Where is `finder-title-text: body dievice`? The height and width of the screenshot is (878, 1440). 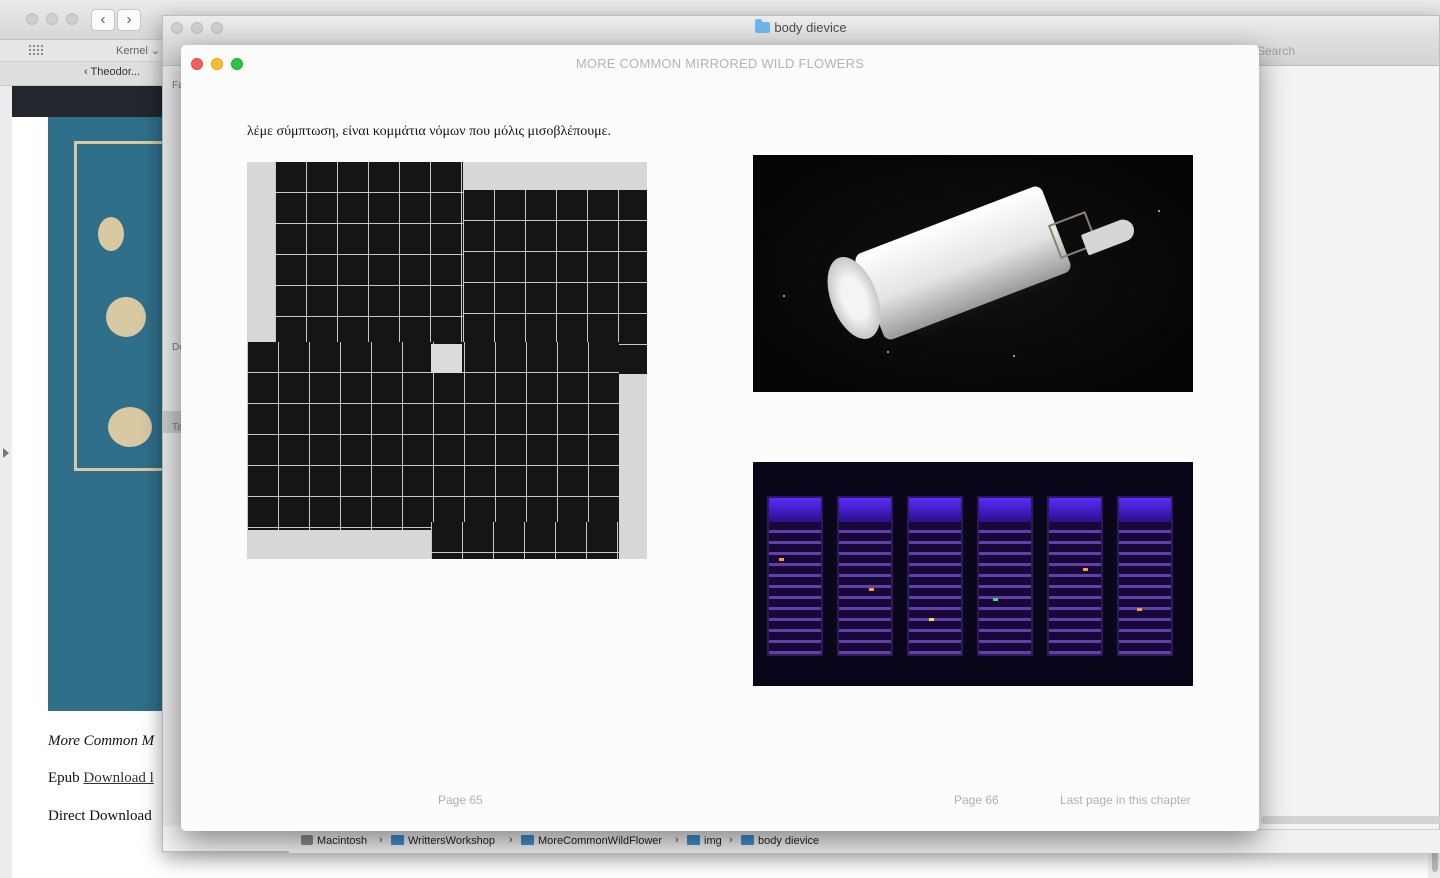 finder-title-text: body dievice is located at coordinates (810, 27).